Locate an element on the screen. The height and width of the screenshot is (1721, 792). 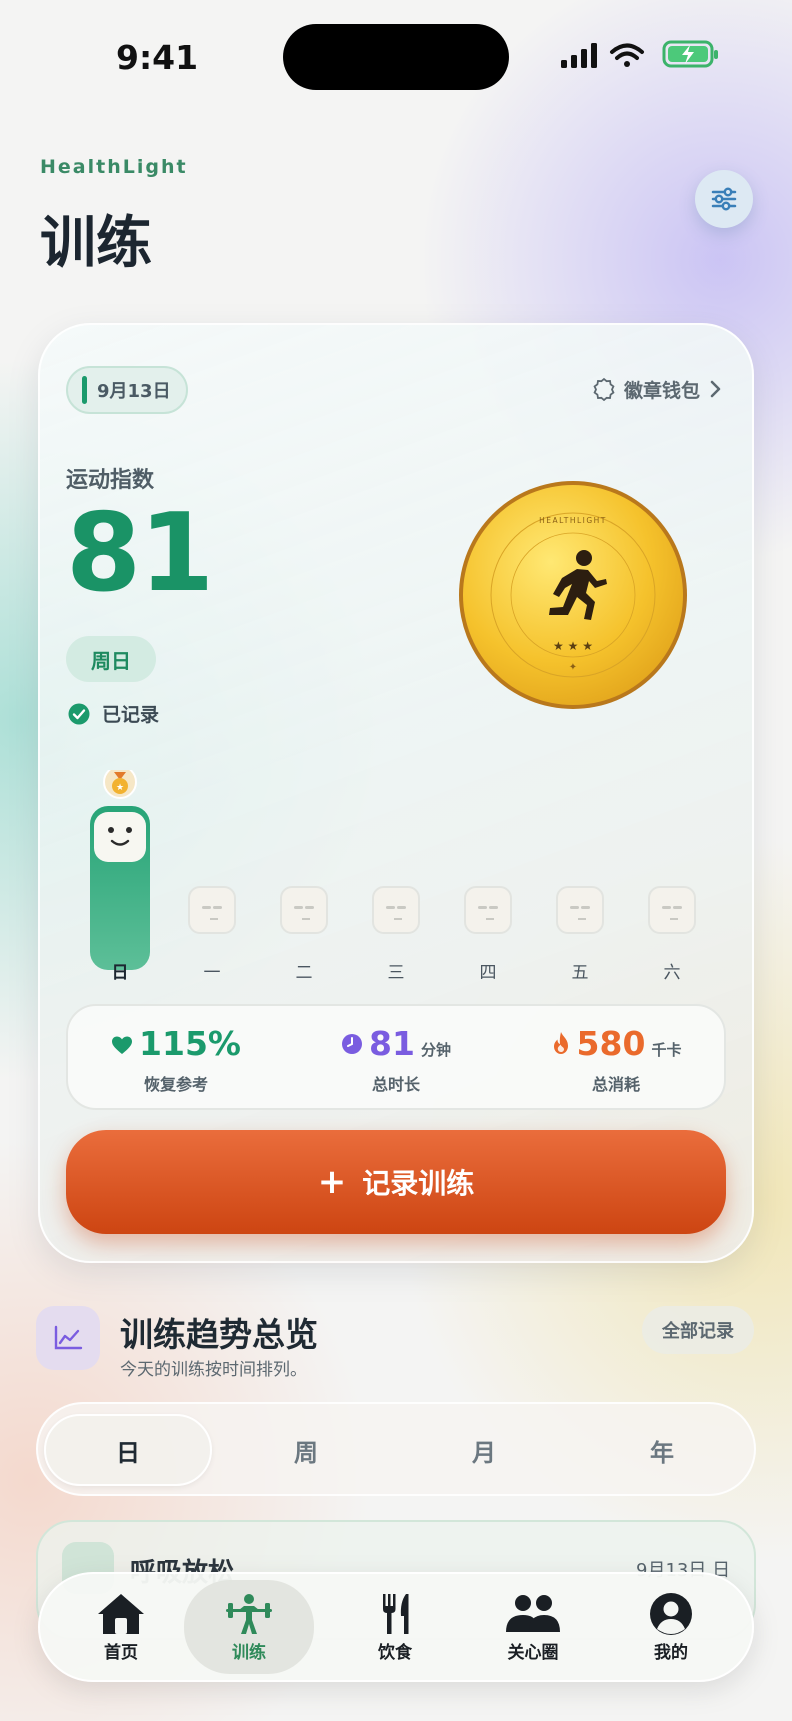
weightlifter-icon is located at coordinates (249, 1613).